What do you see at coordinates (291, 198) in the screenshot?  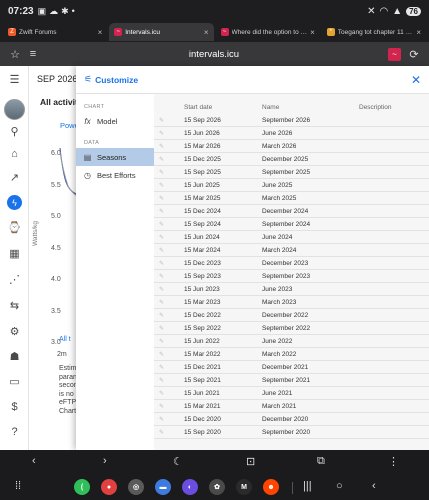 I see `table-row: ✎ 15 Mar 2025 March 2025` at bounding box center [291, 198].